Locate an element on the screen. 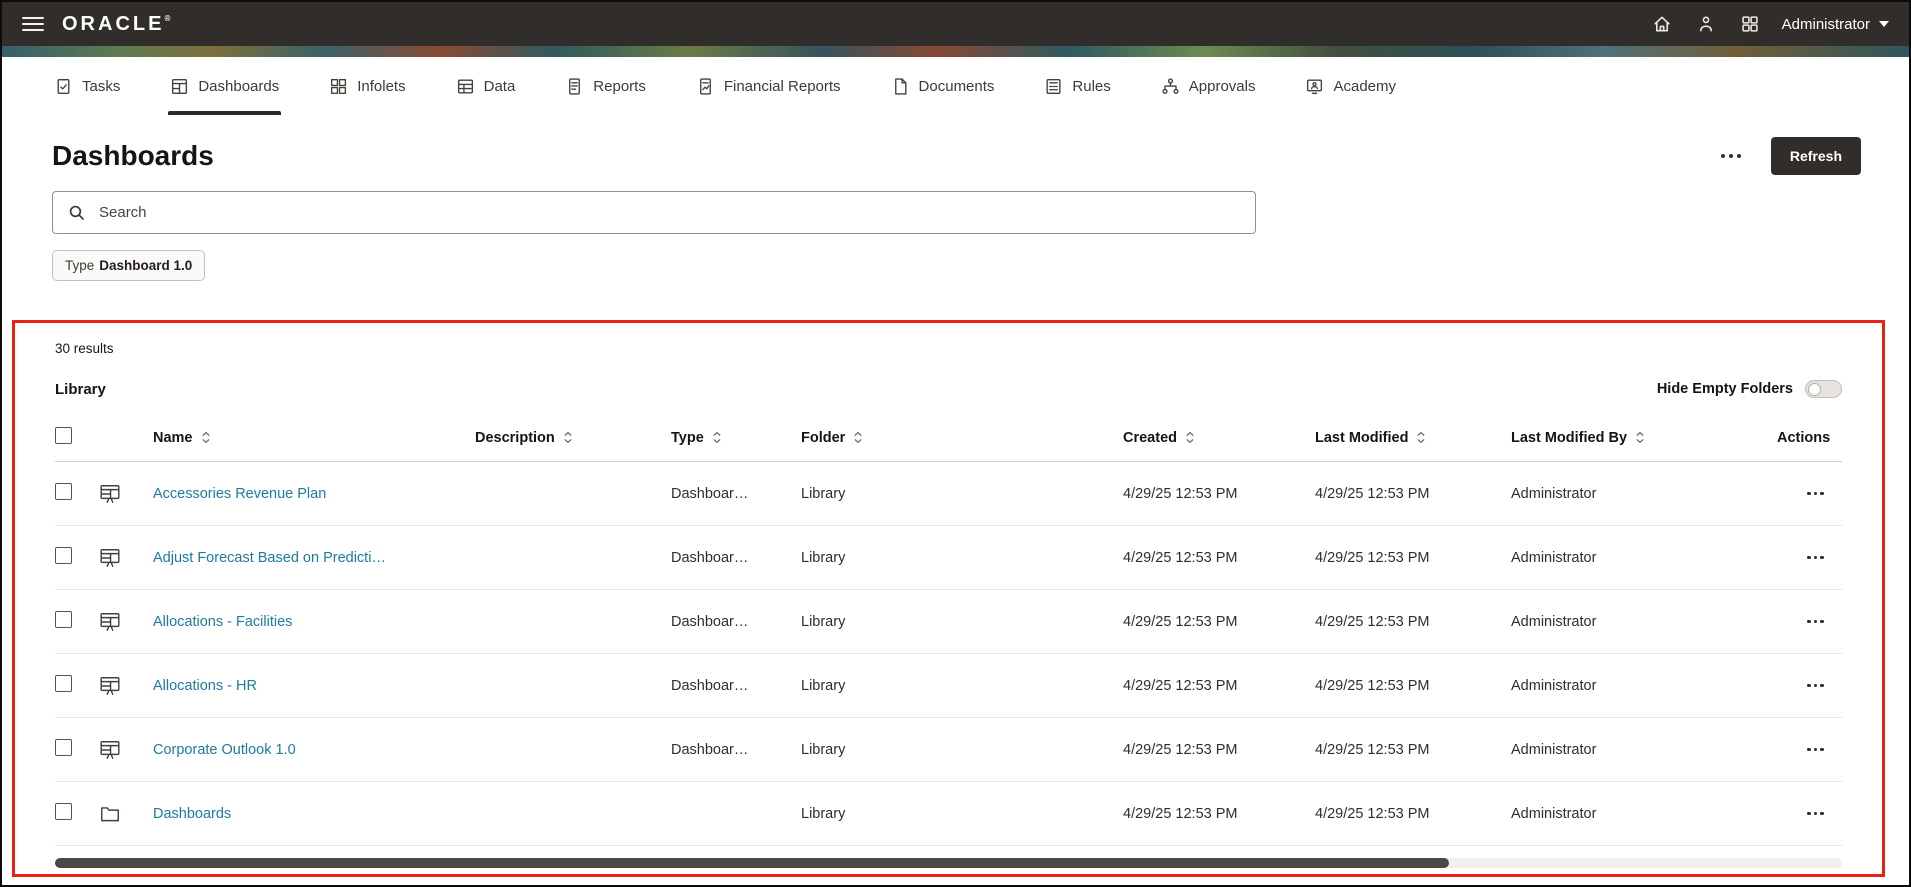  search-bar is located at coordinates (654, 212).